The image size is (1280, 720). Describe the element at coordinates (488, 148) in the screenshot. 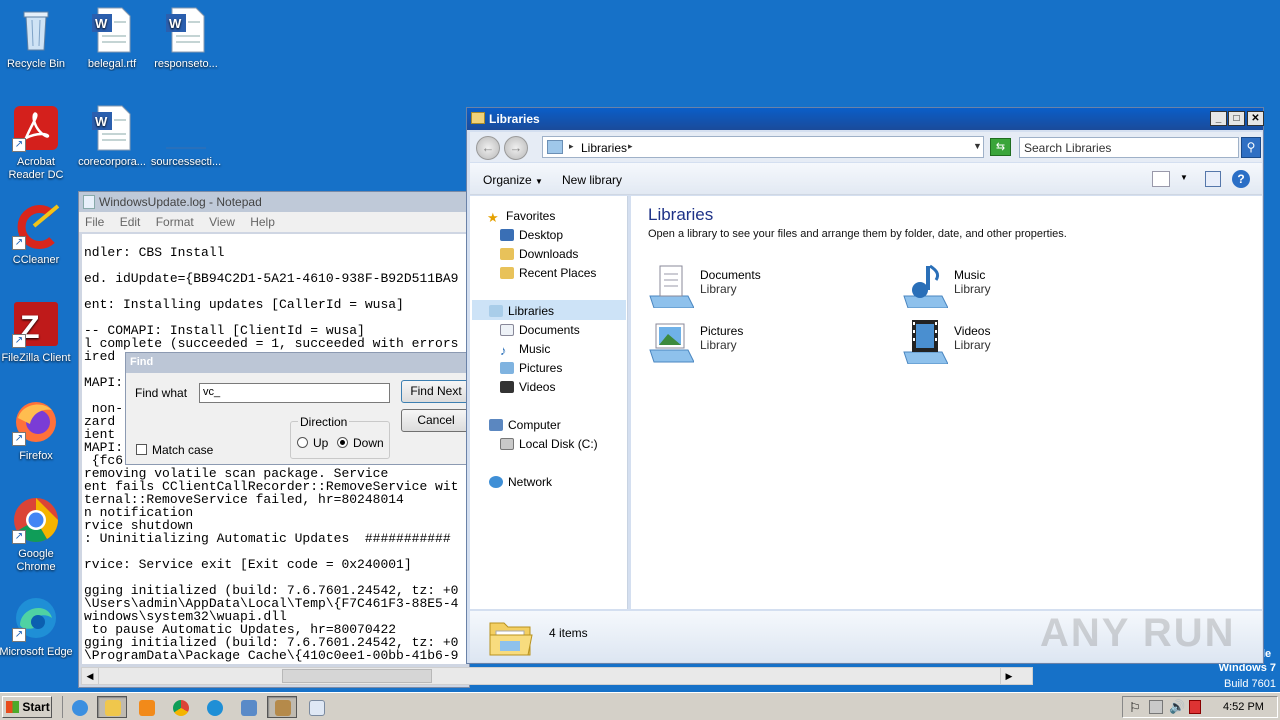

I see `back-button: ←` at that location.